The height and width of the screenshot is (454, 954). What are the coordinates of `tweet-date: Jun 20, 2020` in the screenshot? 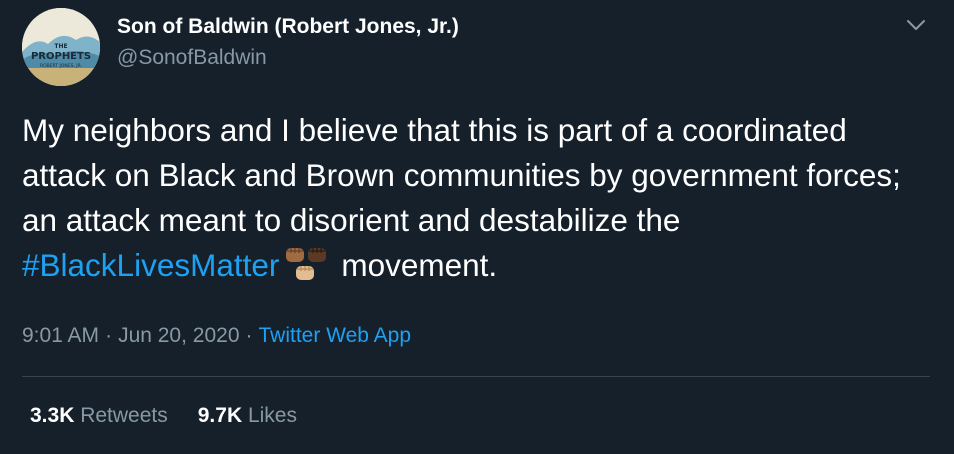 It's located at (178, 335).